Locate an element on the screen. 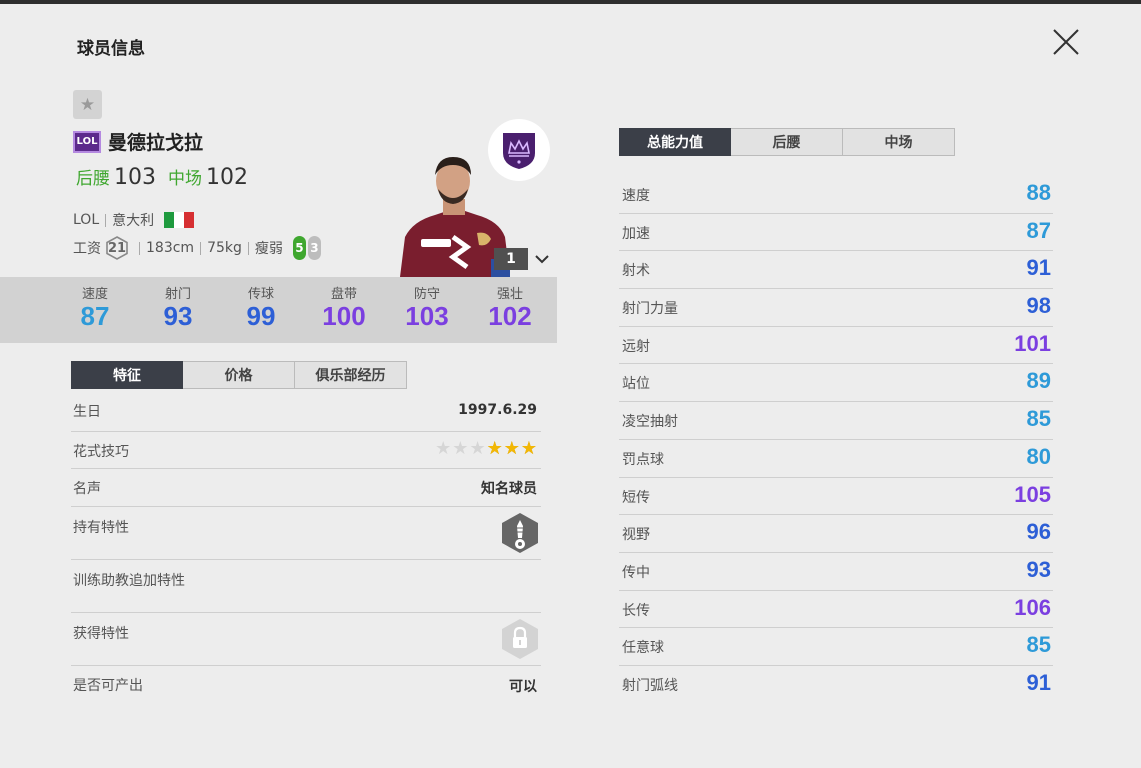 Image resolution: width=1141 pixels, height=768 pixels. physical-info-row: 工资 21 183cm 75kg 瘦弱 5 3 is located at coordinates (197, 248).